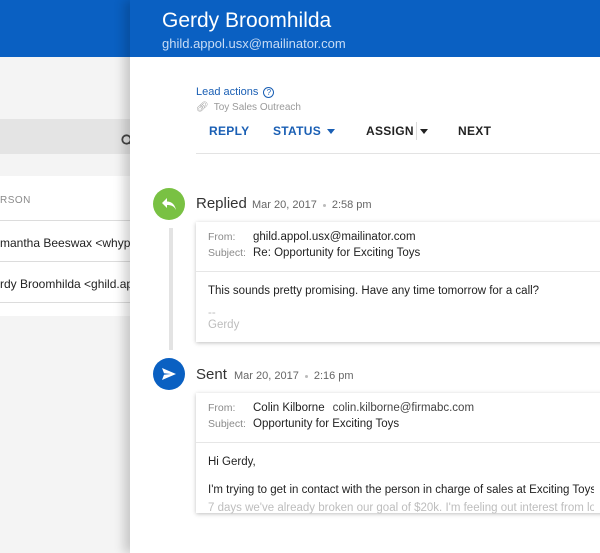 This screenshot has height=553, width=600. What do you see at coordinates (297, 131) in the screenshot?
I see `status-dropdown-label: STATUS` at bounding box center [297, 131].